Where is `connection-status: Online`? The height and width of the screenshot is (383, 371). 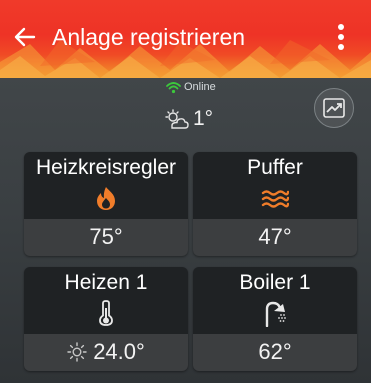
connection-status: Online is located at coordinates (195, 88).